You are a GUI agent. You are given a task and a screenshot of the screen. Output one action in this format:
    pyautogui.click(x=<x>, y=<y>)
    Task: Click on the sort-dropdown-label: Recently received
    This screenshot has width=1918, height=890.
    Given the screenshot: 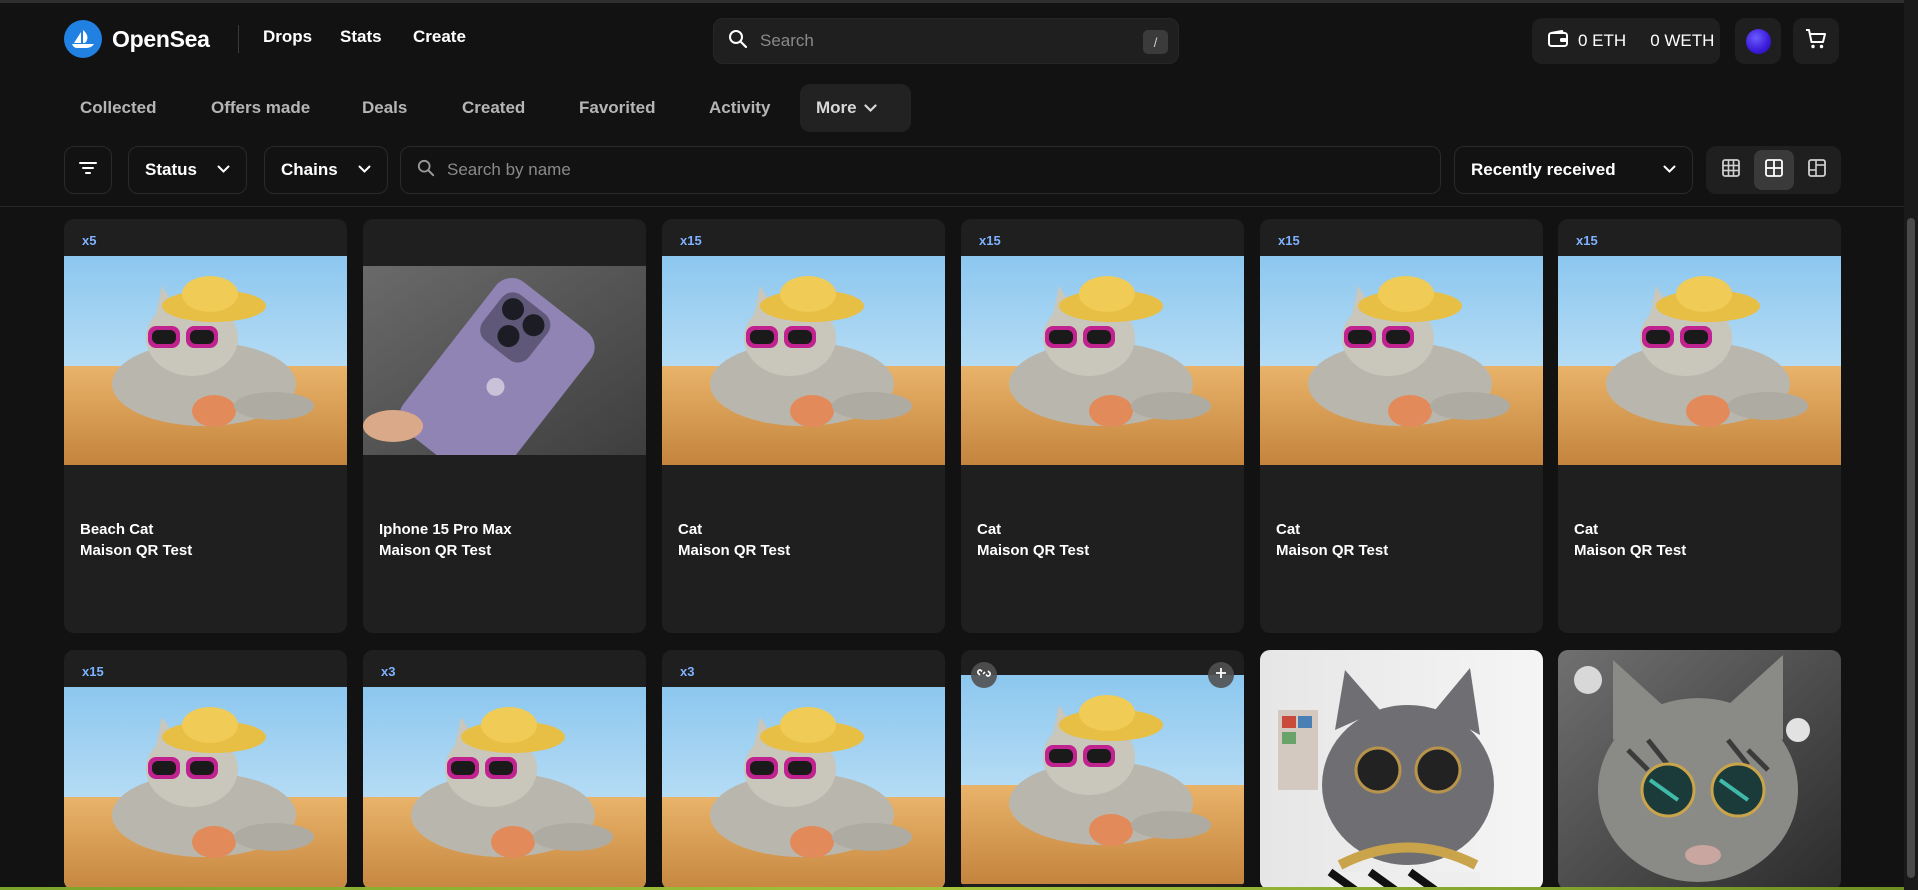 What is the action you would take?
    pyautogui.click(x=1543, y=169)
    